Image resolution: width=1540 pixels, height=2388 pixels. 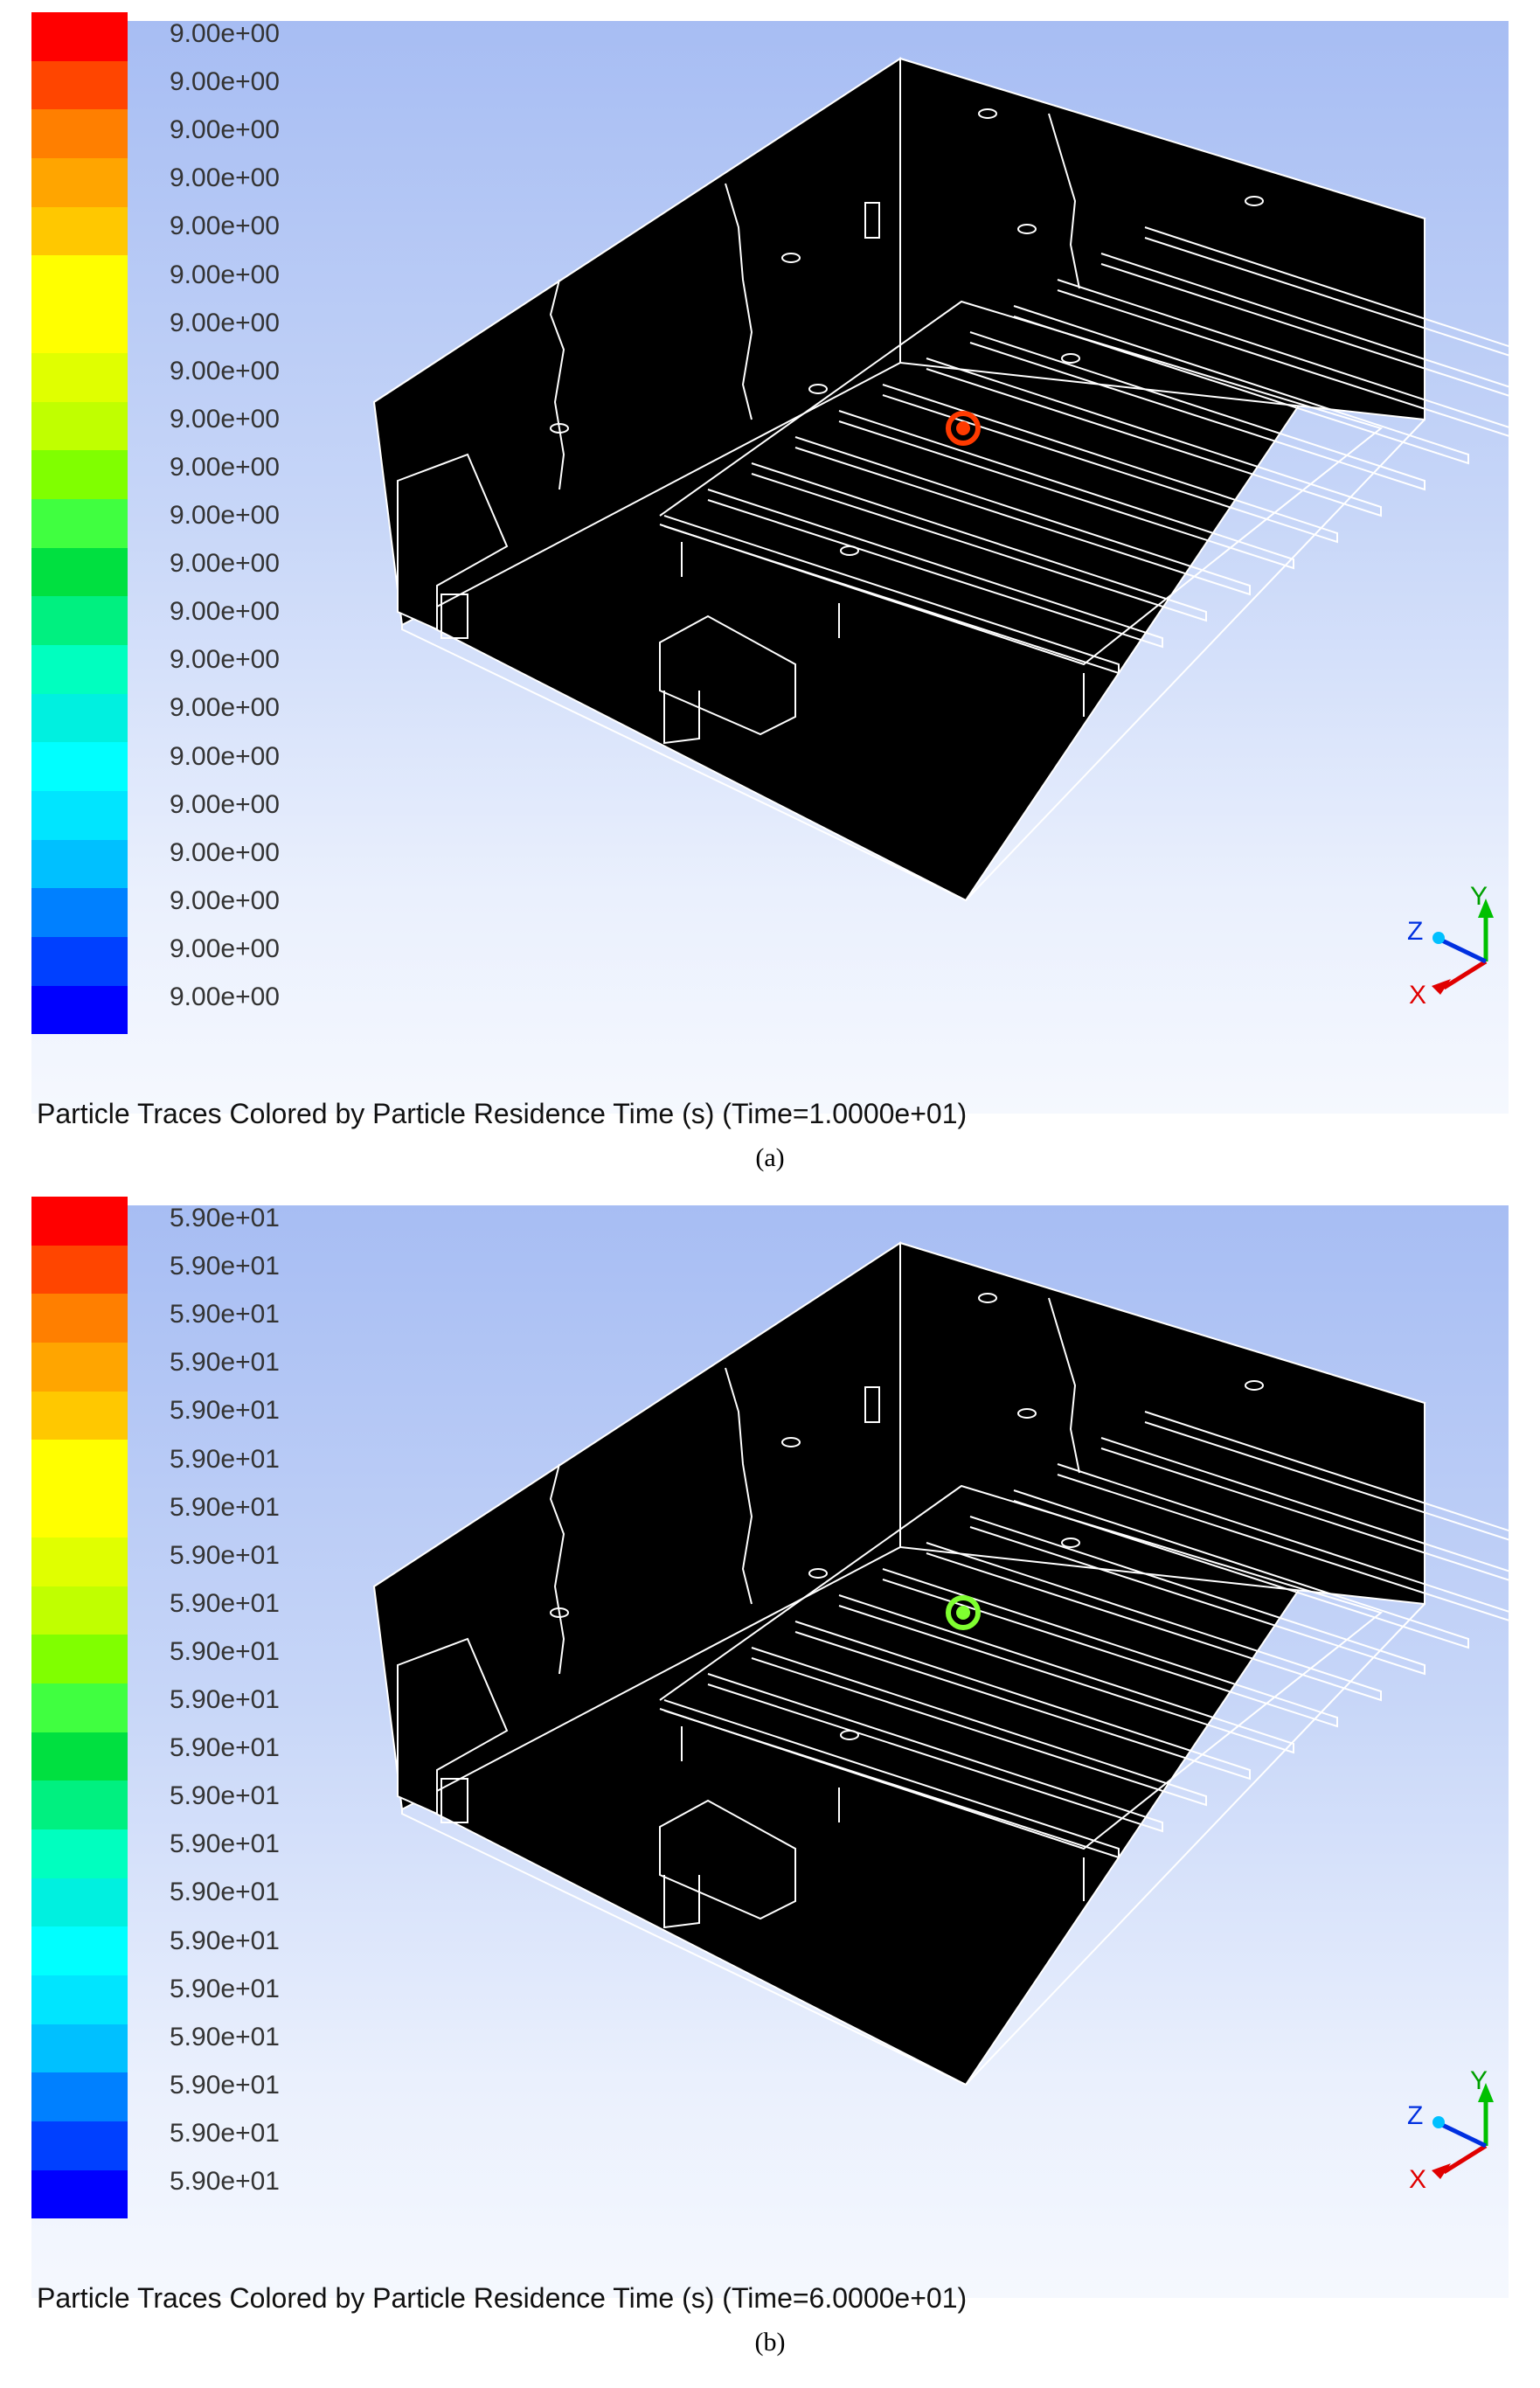 I want to click on sublabel-b: (b), so click(x=770, y=2342).